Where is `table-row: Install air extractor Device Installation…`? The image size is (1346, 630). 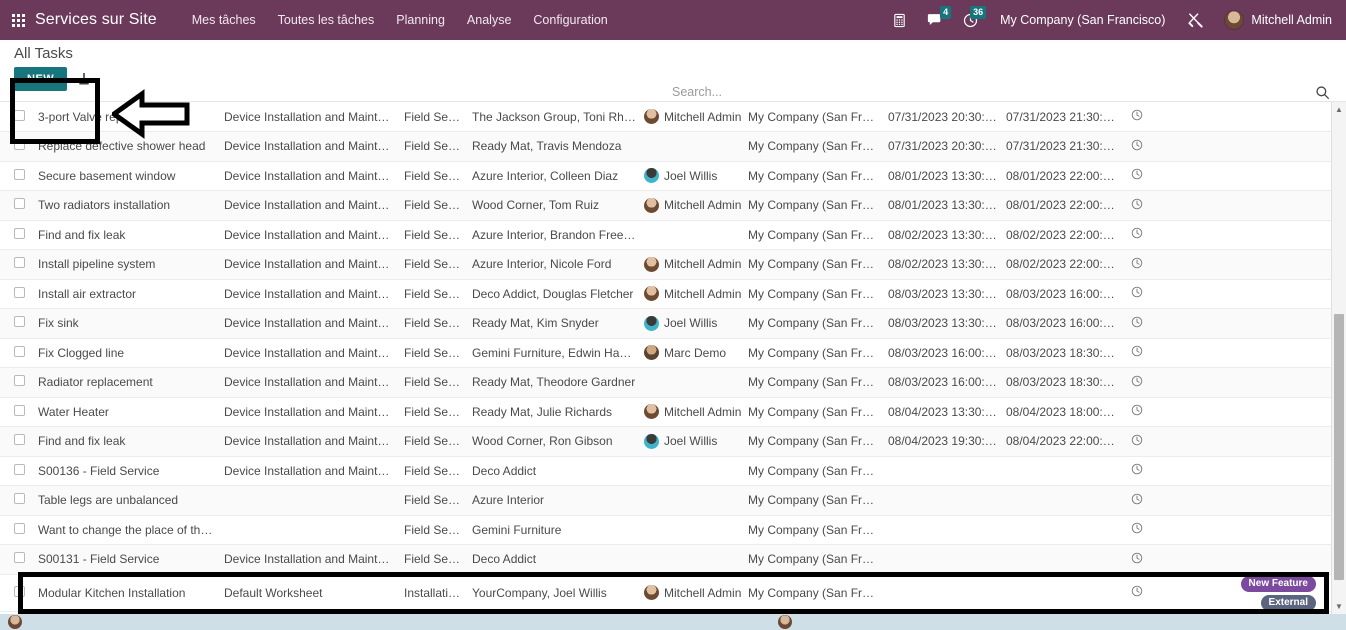 table-row: Install air extractor Device Installation… is located at coordinates (666, 294).